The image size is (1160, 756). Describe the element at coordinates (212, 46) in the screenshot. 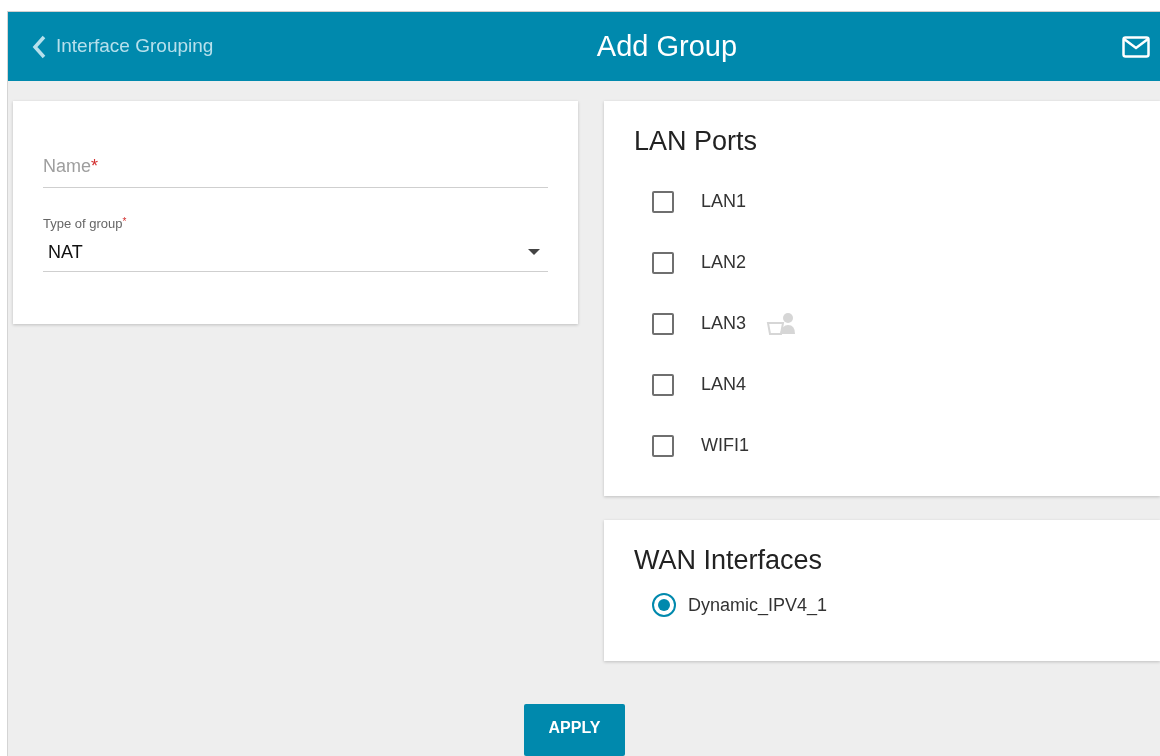

I see `back-link: Interface Grouping` at that location.